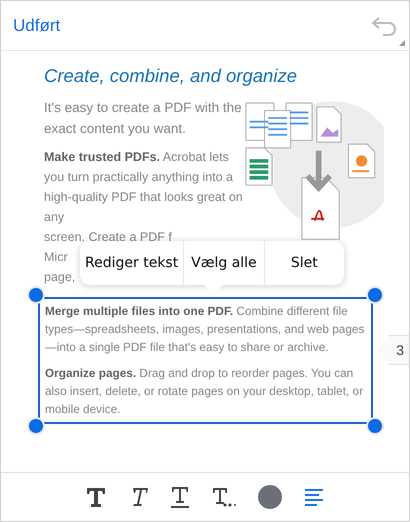  I want to click on text-more-icon, so click(224, 497).